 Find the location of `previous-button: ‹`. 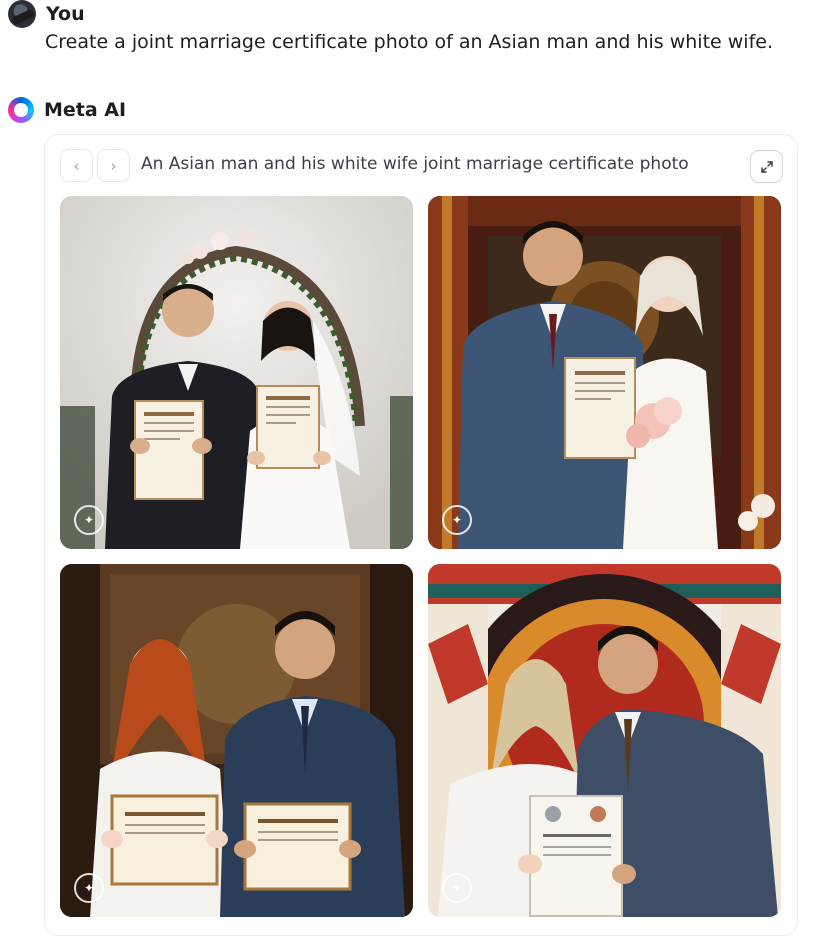

previous-button: ‹ is located at coordinates (76, 165).